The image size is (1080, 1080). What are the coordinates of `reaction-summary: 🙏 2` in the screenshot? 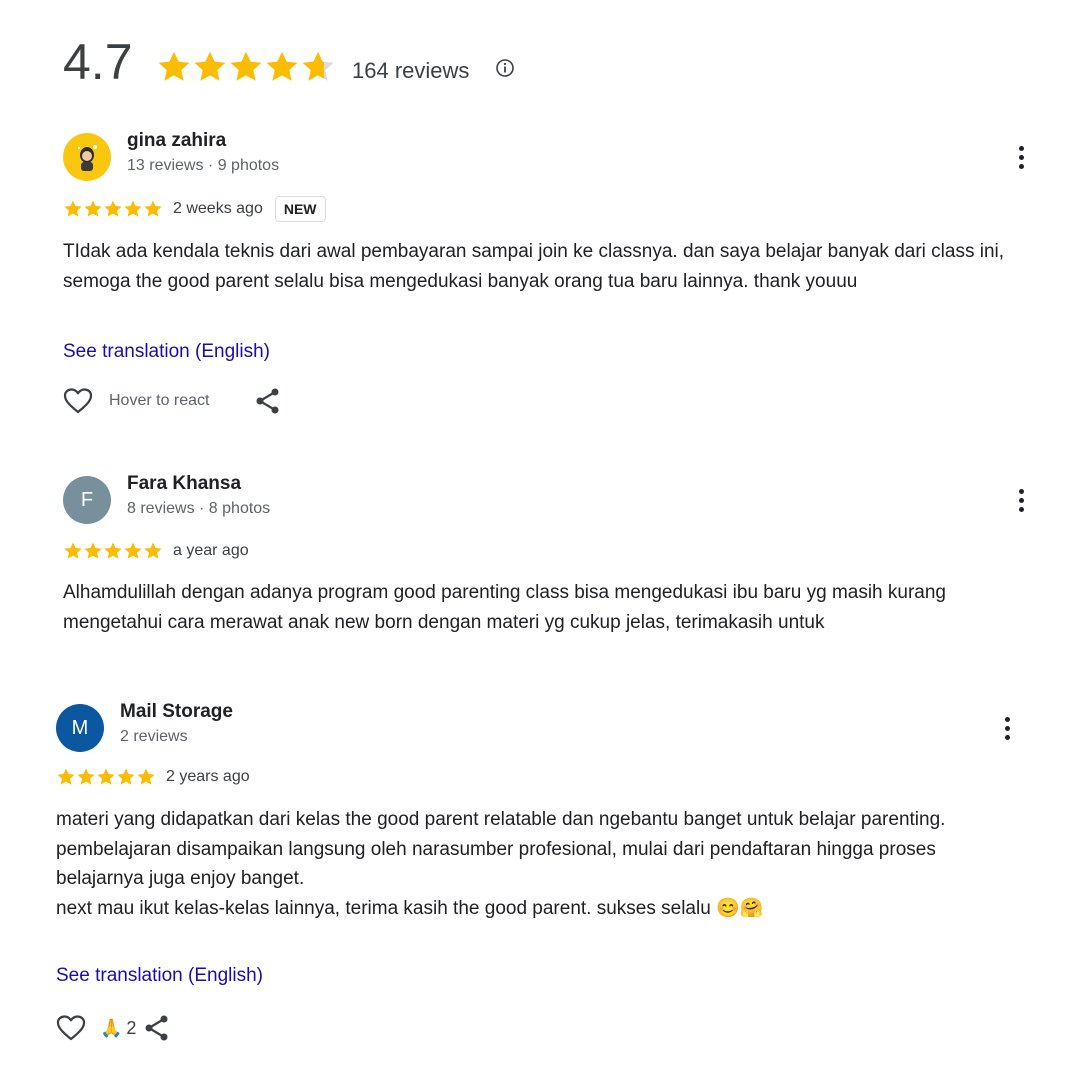 It's located at (118, 1028).